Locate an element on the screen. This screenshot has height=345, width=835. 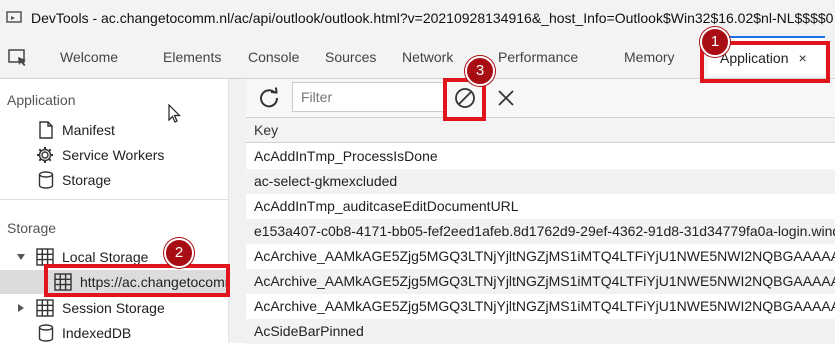
sidebar-section-application: Application is located at coordinates (41, 100).